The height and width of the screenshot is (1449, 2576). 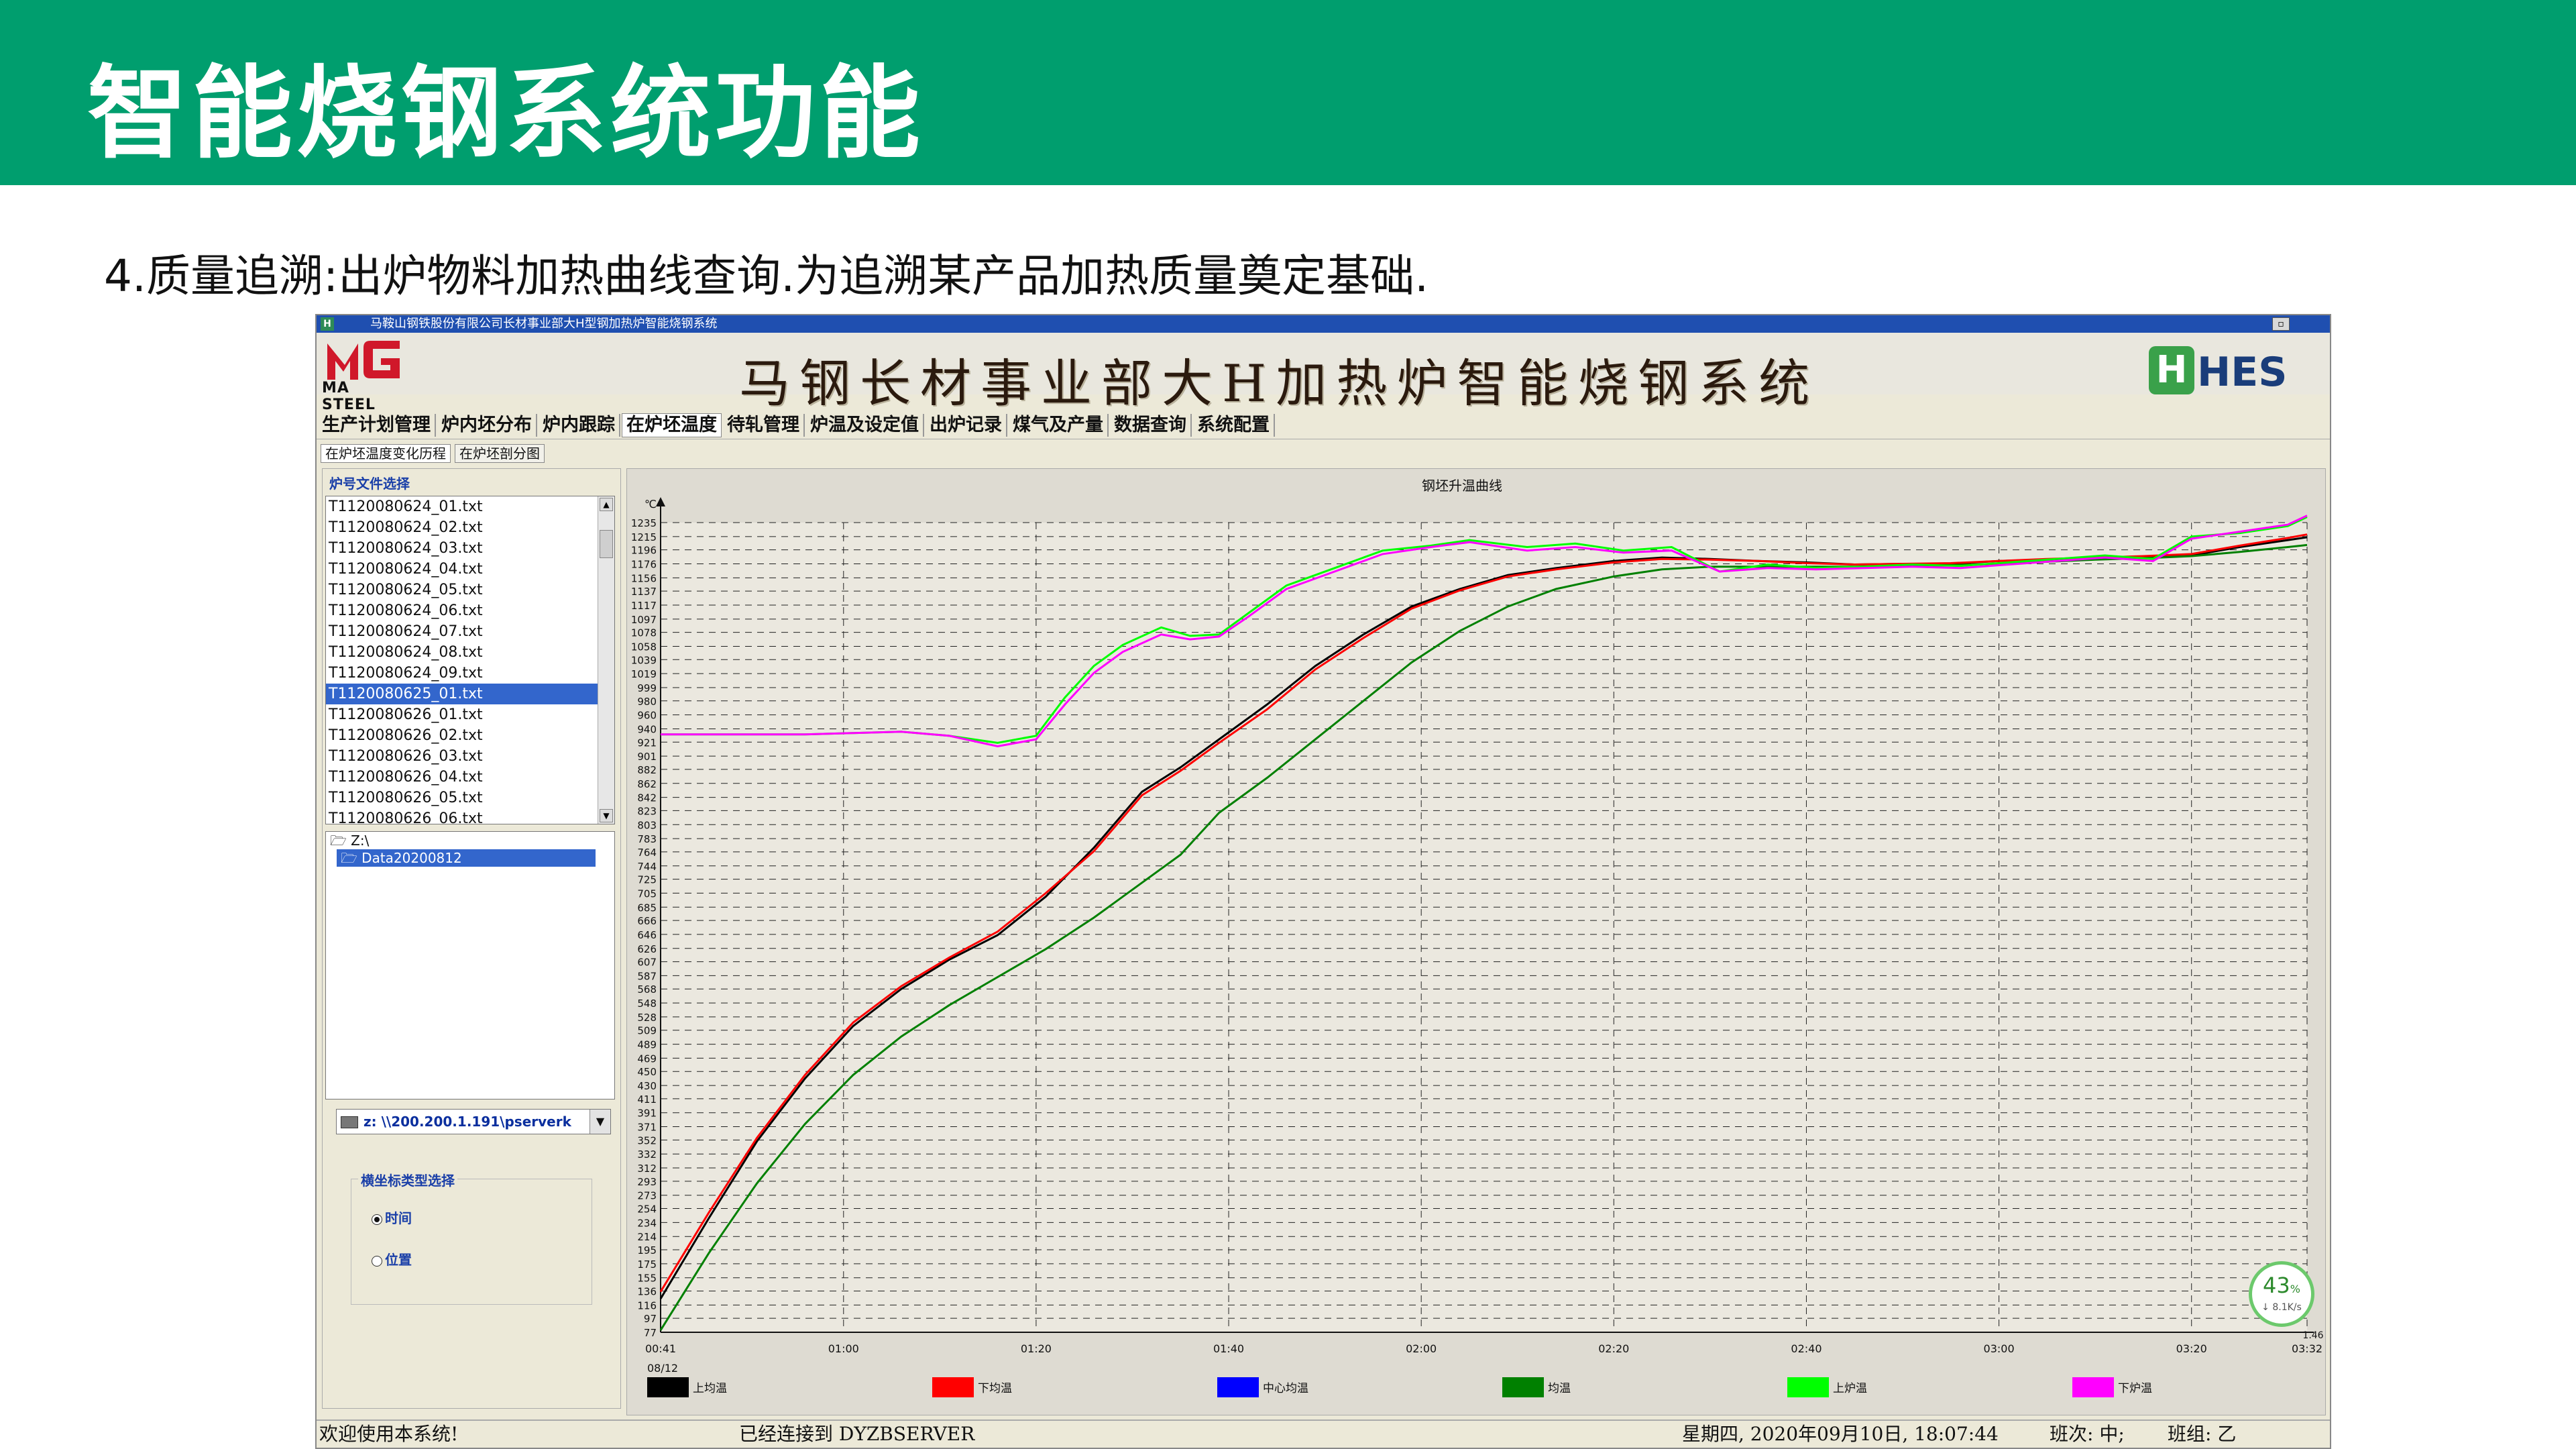 I want to click on y-tick-label: 509, so click(x=647, y=1031).